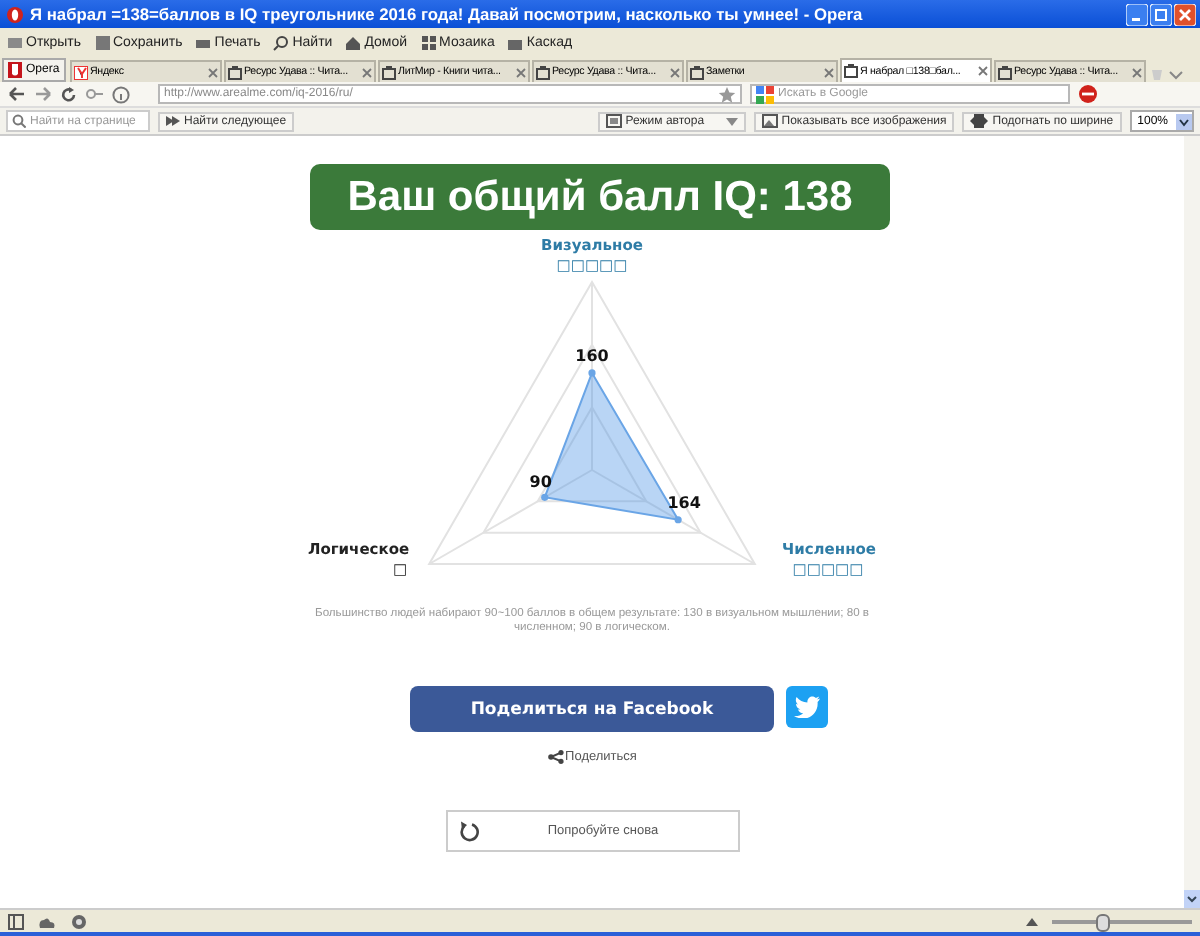 Image resolution: width=1200 pixels, height=936 pixels. Describe the element at coordinates (765, 94) in the screenshot. I see `google-icon` at that location.